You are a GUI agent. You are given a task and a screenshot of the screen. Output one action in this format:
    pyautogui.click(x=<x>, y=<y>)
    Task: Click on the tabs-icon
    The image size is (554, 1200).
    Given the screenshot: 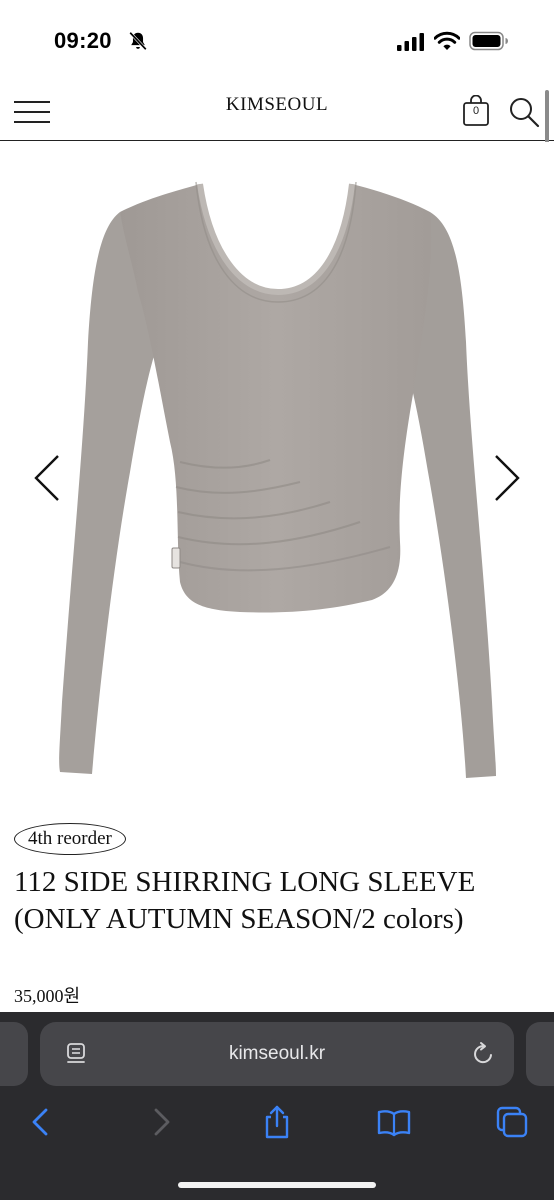 What is the action you would take?
    pyautogui.click(x=512, y=1122)
    